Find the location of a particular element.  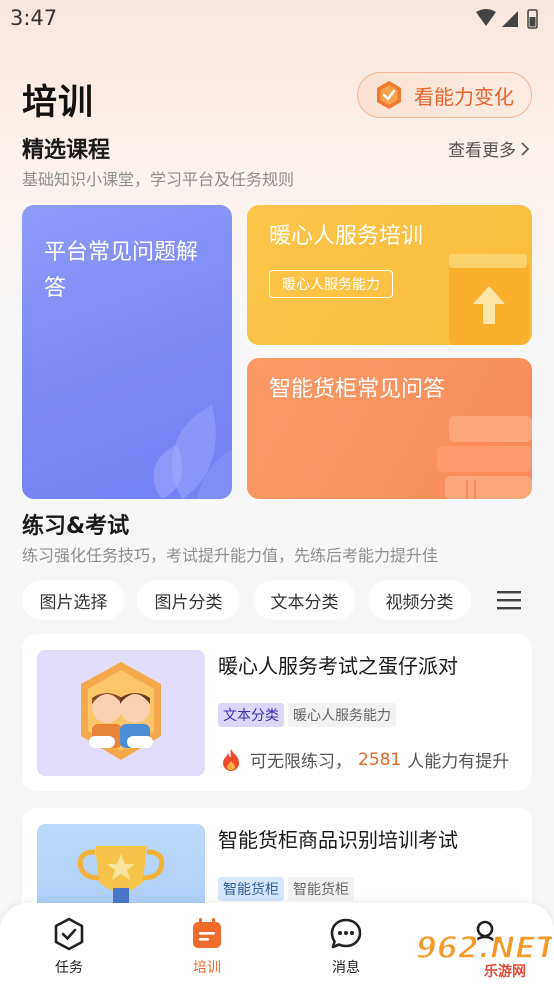

chip-text-classify: 文本分类 is located at coordinates (304, 600).